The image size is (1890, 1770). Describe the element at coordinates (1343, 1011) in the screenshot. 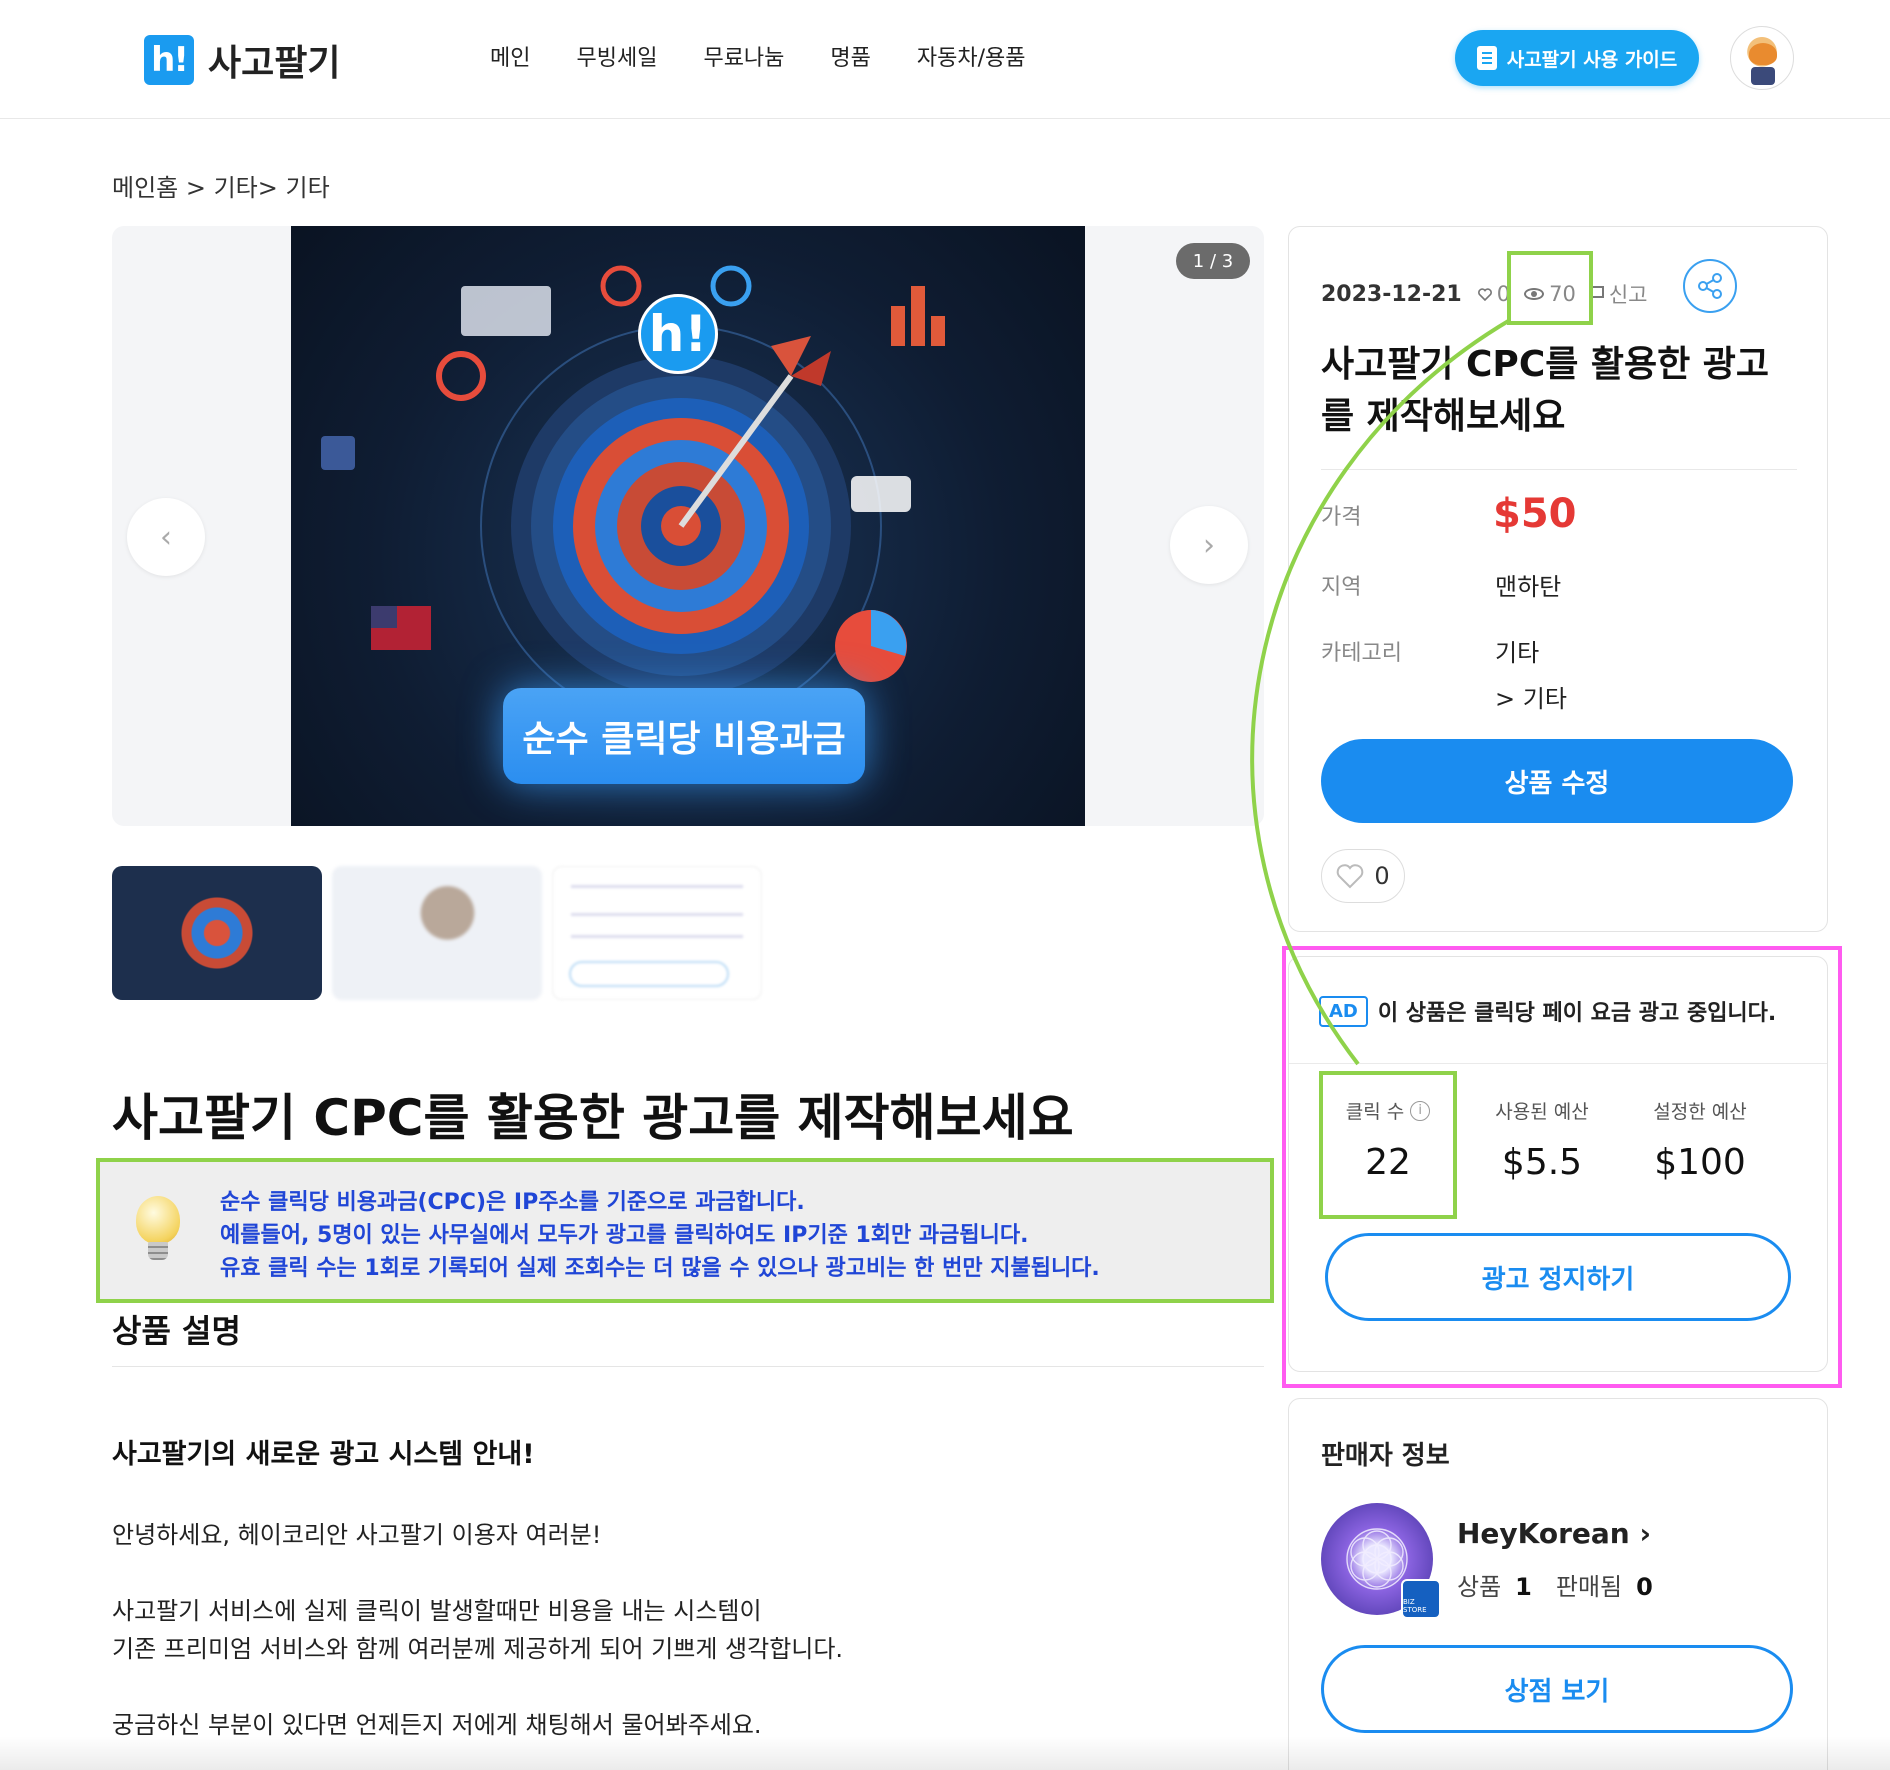

I see `ad-badge: AD` at that location.